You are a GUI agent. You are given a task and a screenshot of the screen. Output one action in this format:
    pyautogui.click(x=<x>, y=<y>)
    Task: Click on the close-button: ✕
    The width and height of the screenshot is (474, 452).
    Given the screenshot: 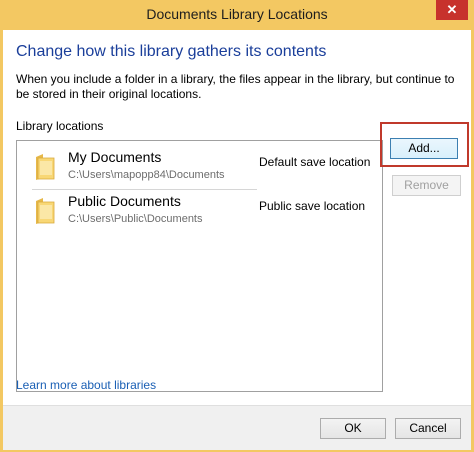 What is the action you would take?
    pyautogui.click(x=452, y=10)
    